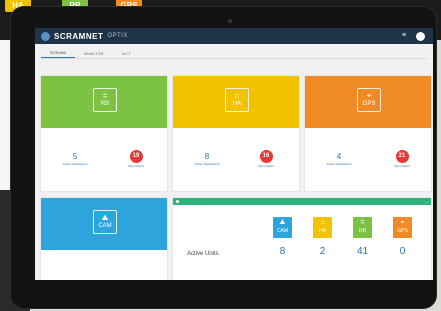 This screenshot has height=311, width=441. I want to click on gps-alerts: 21 Open Alerts, so click(402, 159).